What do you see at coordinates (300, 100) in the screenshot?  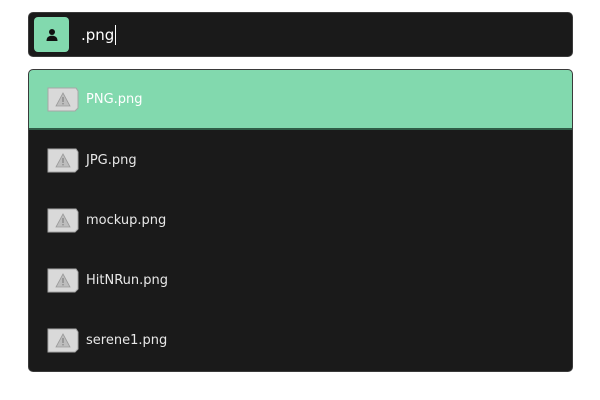 I see `result-item-png: PNG.png` at bounding box center [300, 100].